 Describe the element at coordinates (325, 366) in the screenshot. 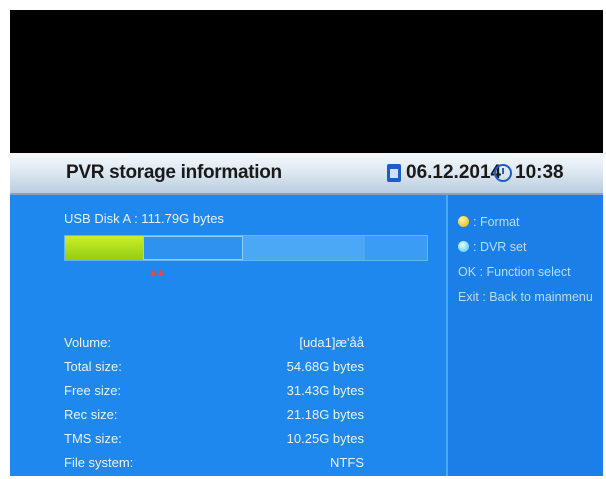

I see `info-value: 54.68G bytes` at that location.